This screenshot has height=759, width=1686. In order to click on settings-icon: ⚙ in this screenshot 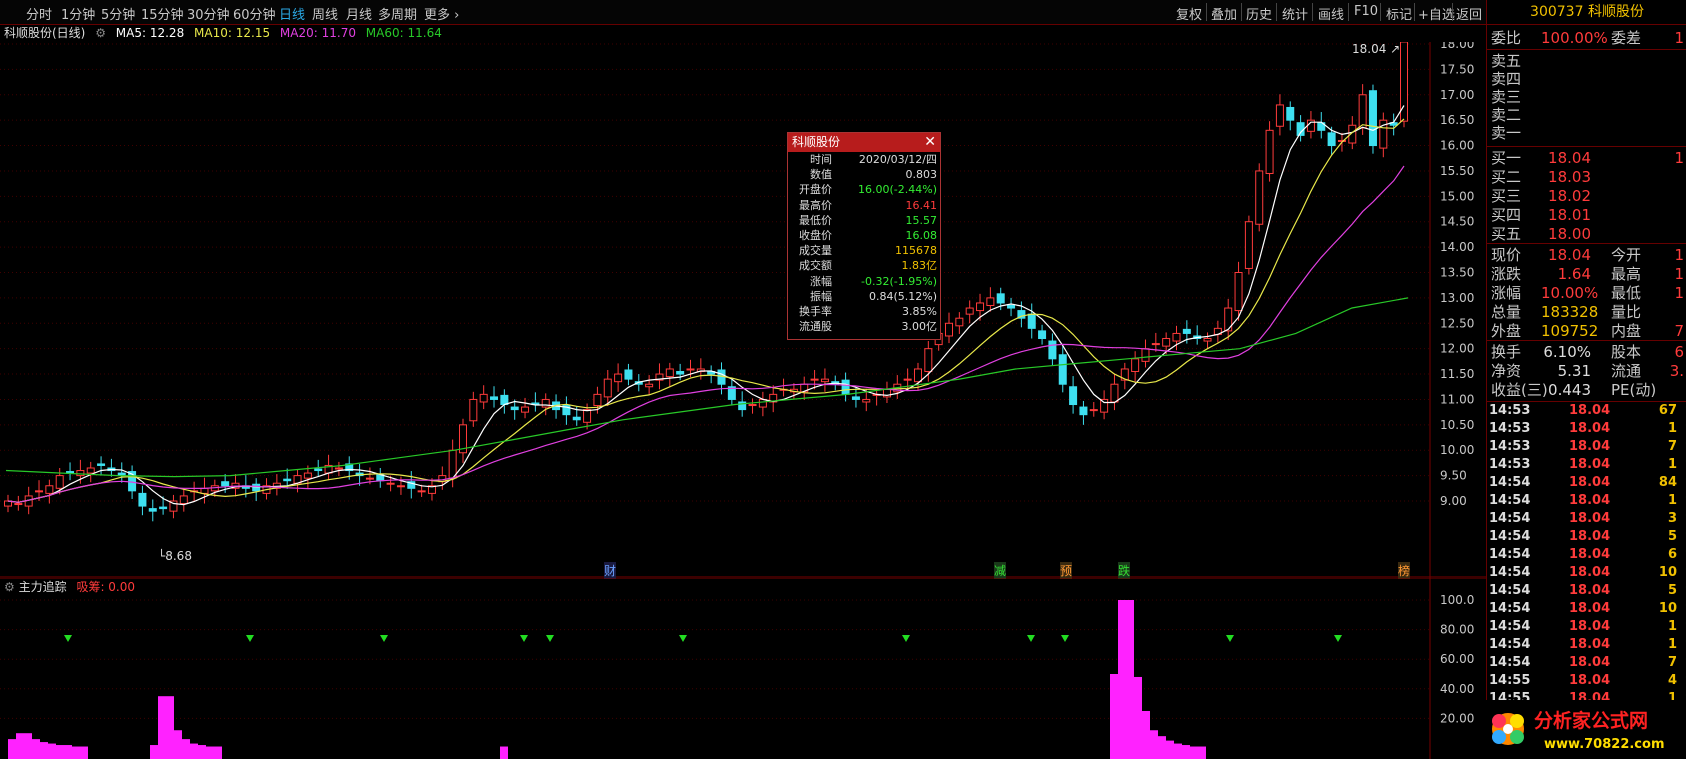, I will do `click(100, 33)`.